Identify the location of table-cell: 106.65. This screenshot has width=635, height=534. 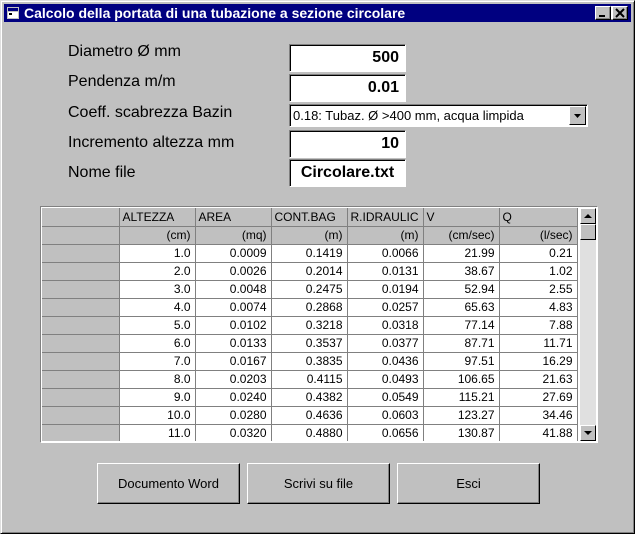
(461, 379).